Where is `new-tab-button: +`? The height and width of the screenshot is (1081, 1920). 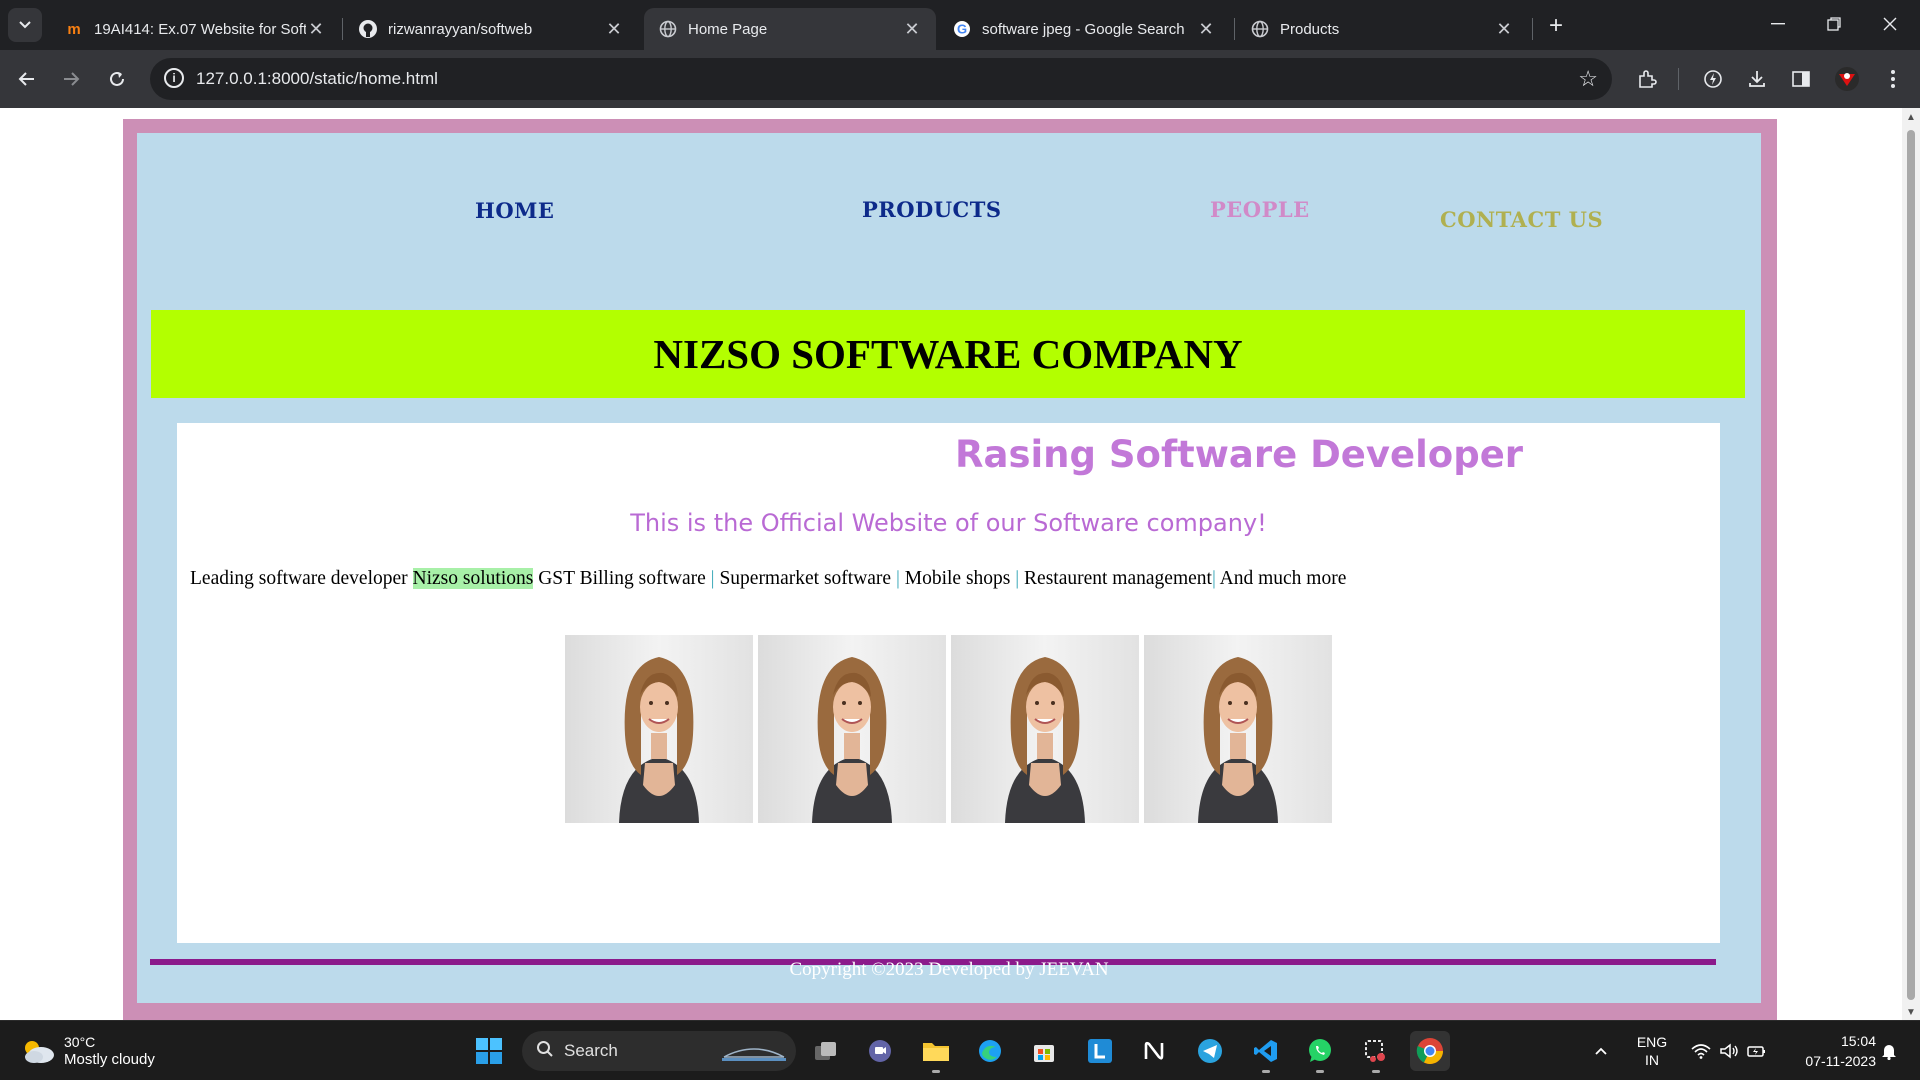 new-tab-button: + is located at coordinates (1556, 26).